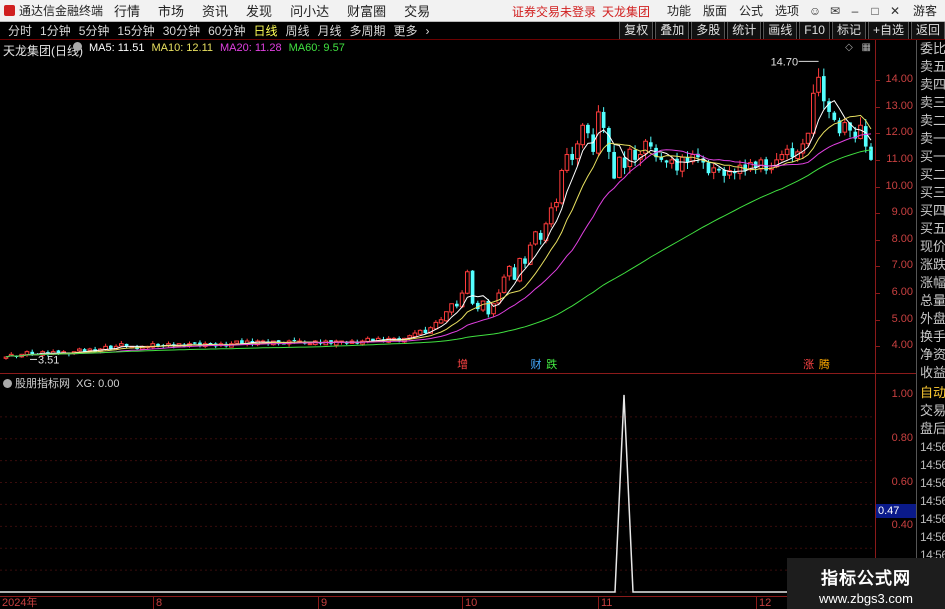 The height and width of the screenshot is (609, 945). Describe the element at coordinates (931, 67) in the screenshot. I see `side-item: 卖五` at that location.